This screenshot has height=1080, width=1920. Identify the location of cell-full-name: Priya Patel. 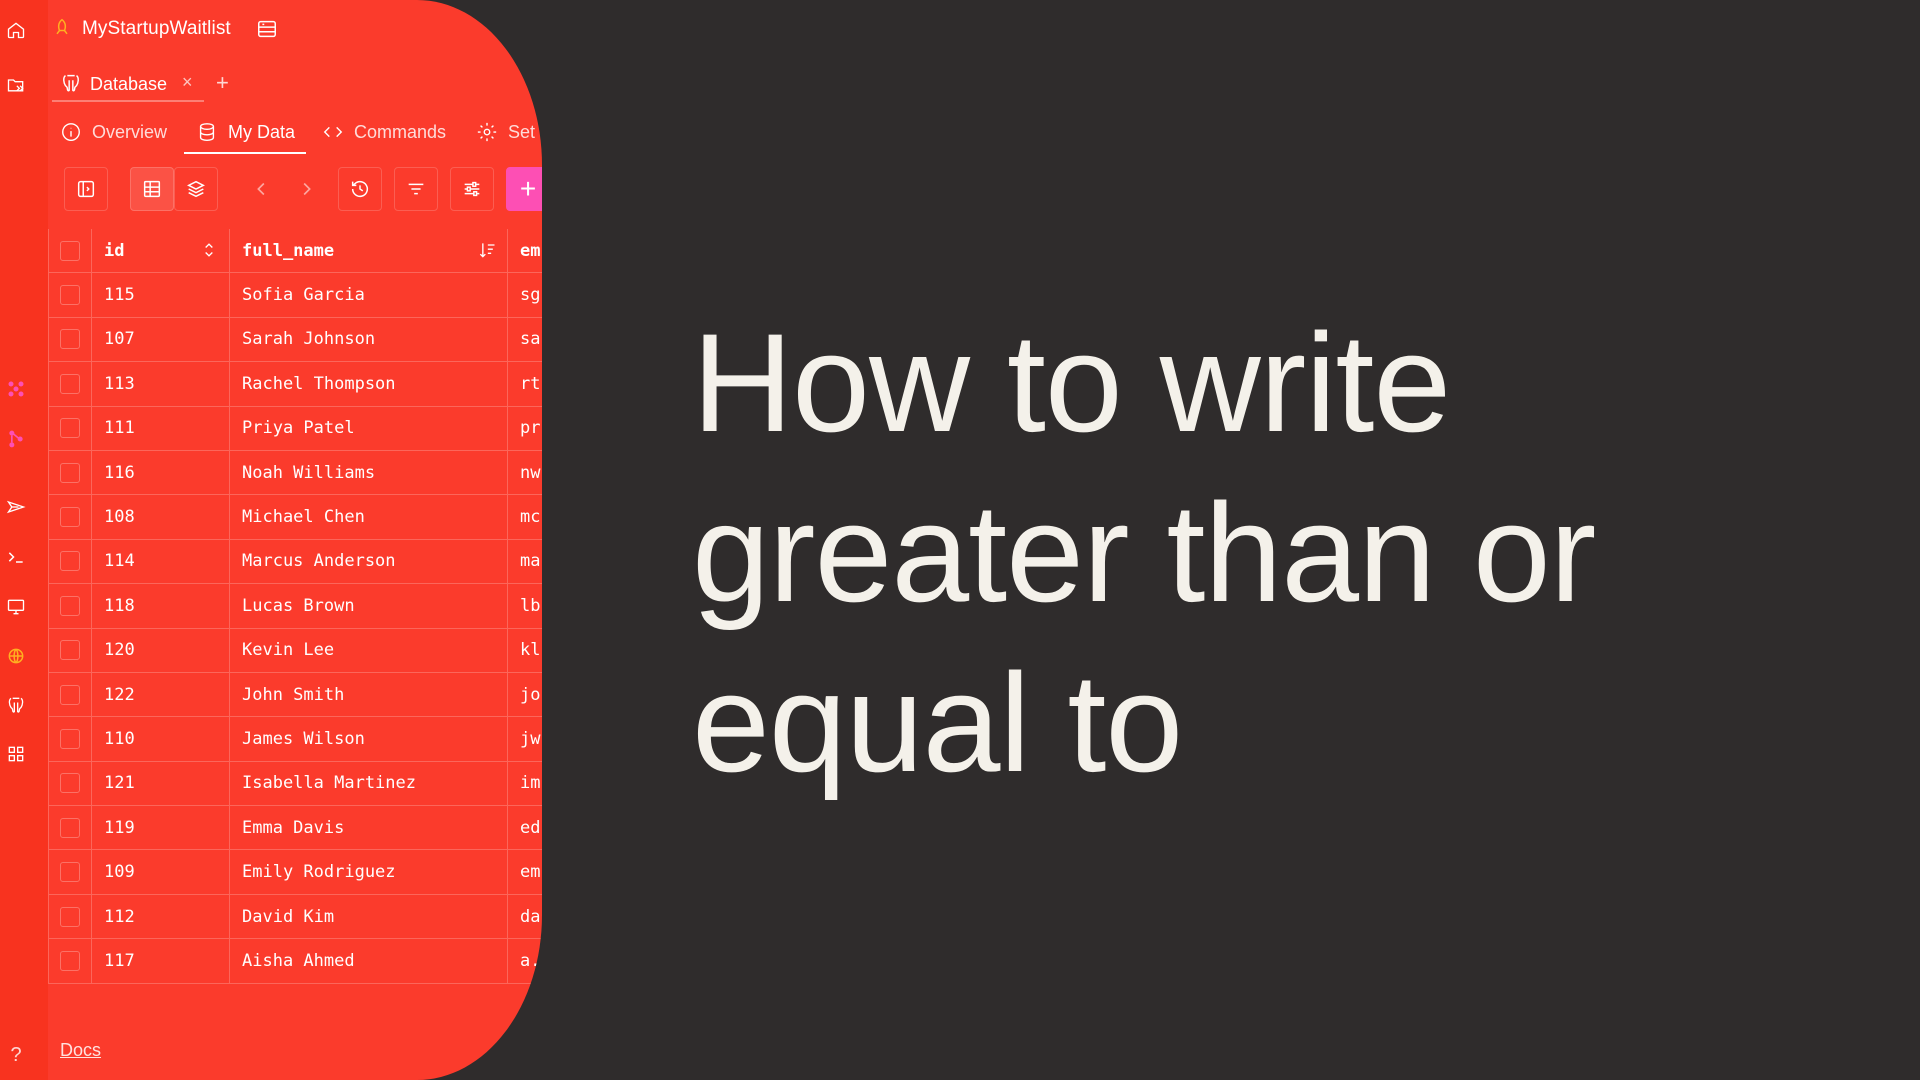
(369, 428).